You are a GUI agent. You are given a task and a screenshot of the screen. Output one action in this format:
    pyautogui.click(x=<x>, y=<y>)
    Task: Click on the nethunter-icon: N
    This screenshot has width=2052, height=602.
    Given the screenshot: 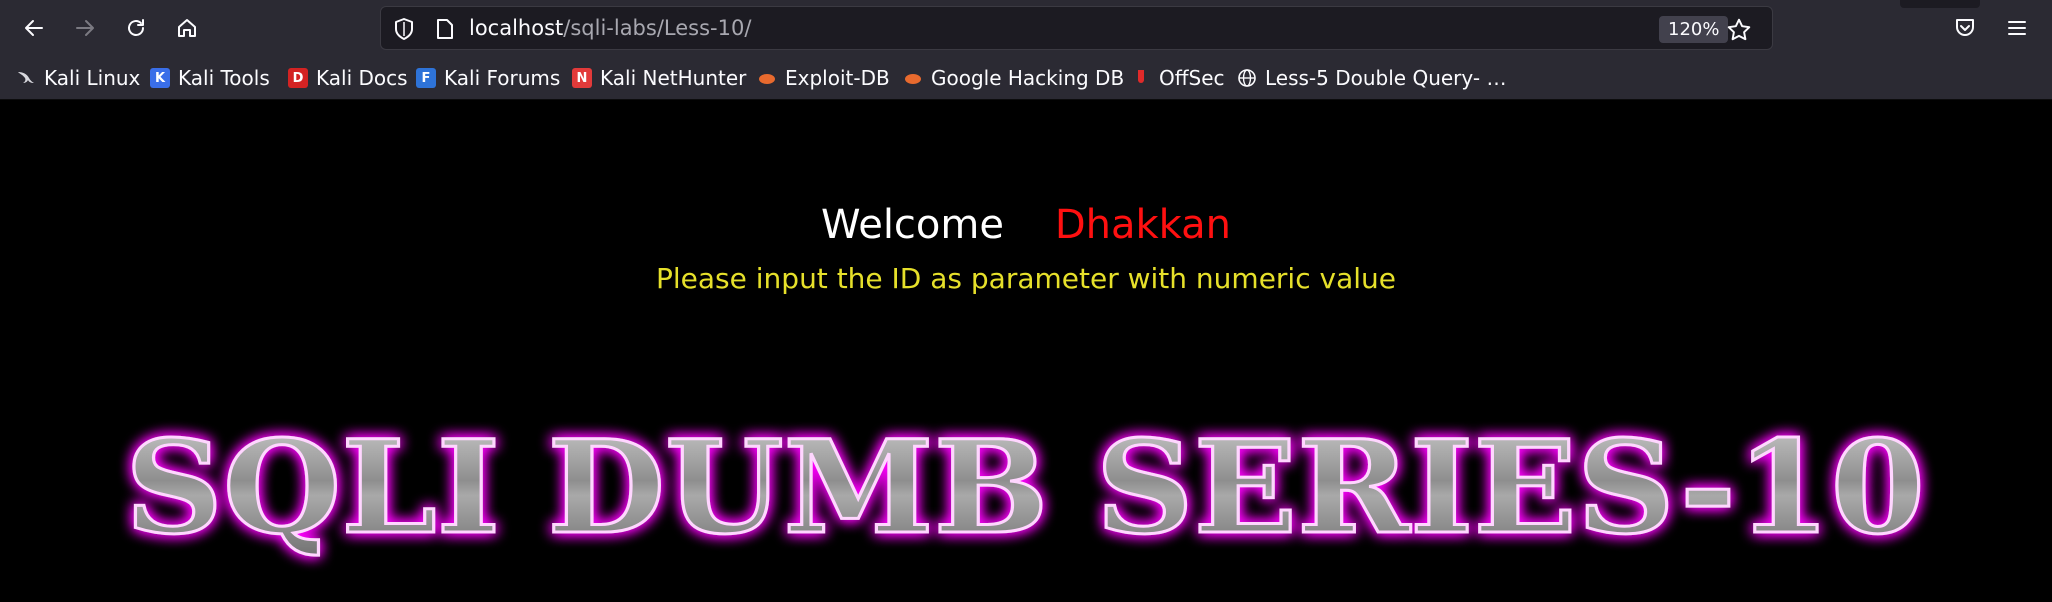 What is the action you would take?
    pyautogui.click(x=582, y=78)
    